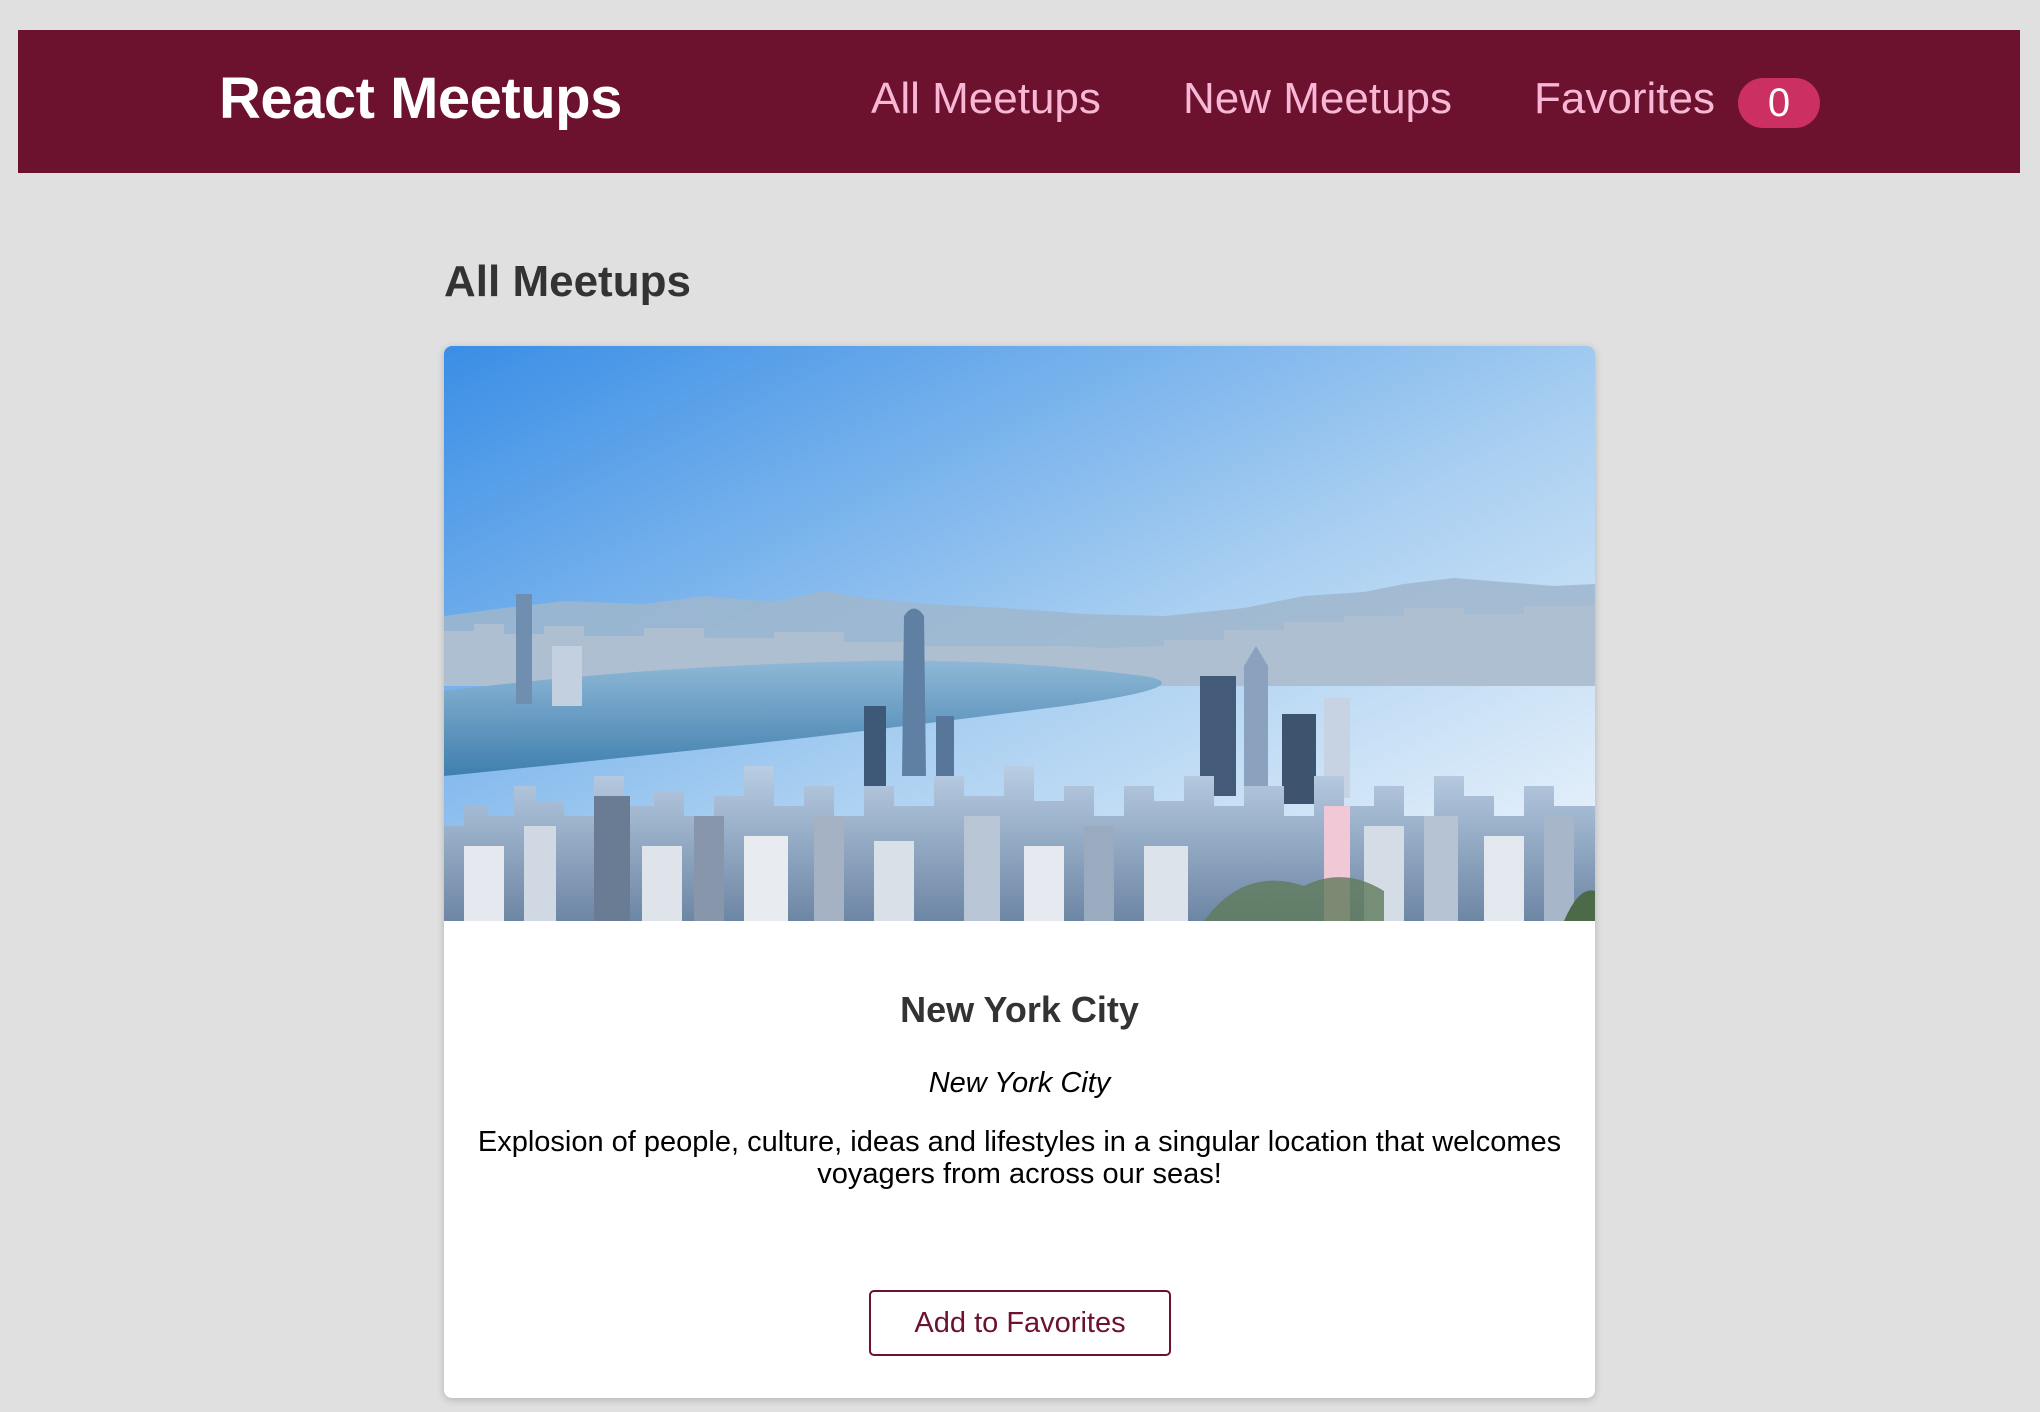  Describe the element at coordinates (1019, 1009) in the screenshot. I see `meetup-title: New York City` at that location.